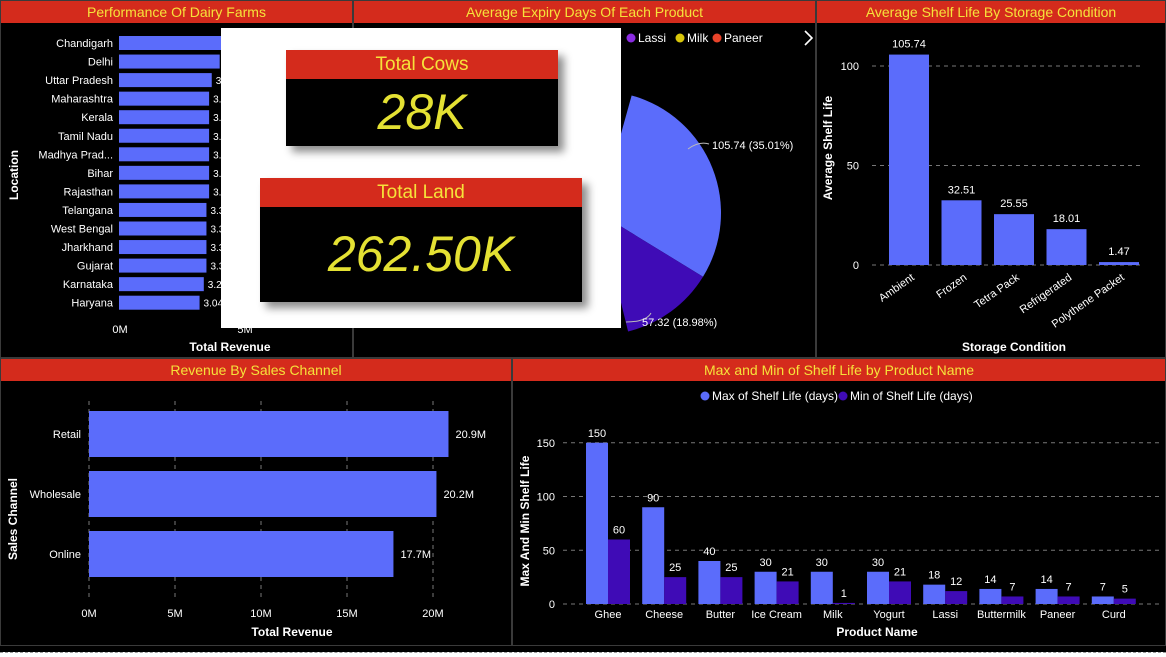 The height and width of the screenshot is (657, 1166). I want to click on maxmin-category-label: Curd, so click(1114, 615).